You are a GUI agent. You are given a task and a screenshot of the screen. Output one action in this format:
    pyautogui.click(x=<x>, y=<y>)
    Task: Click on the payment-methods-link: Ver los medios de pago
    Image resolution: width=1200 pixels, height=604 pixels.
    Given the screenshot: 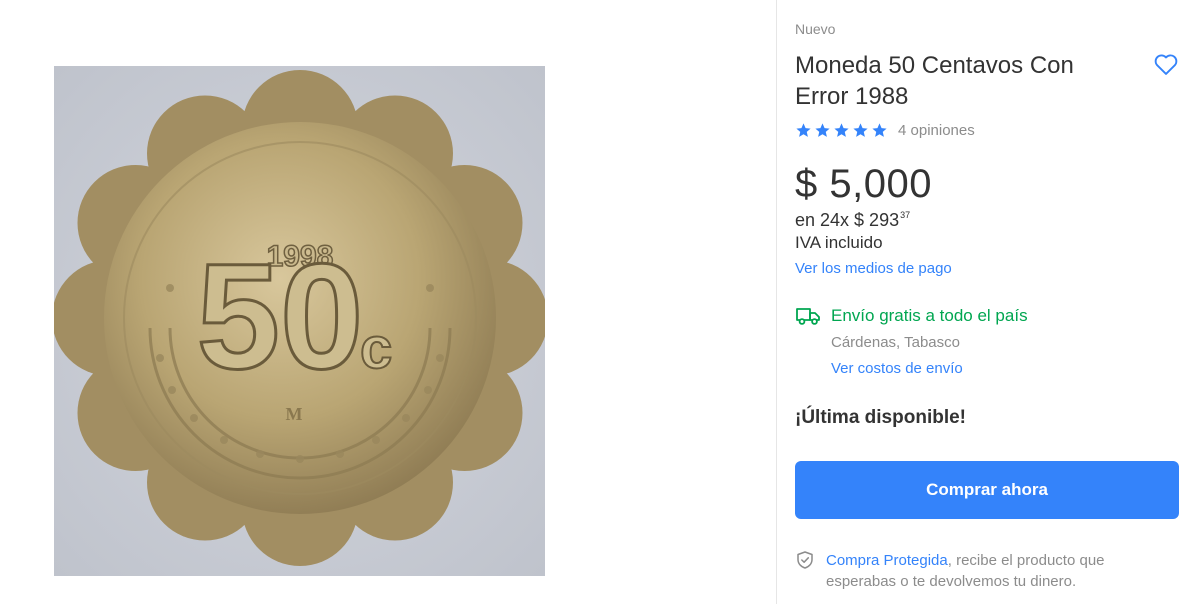 What is the action you would take?
    pyautogui.click(x=873, y=268)
    